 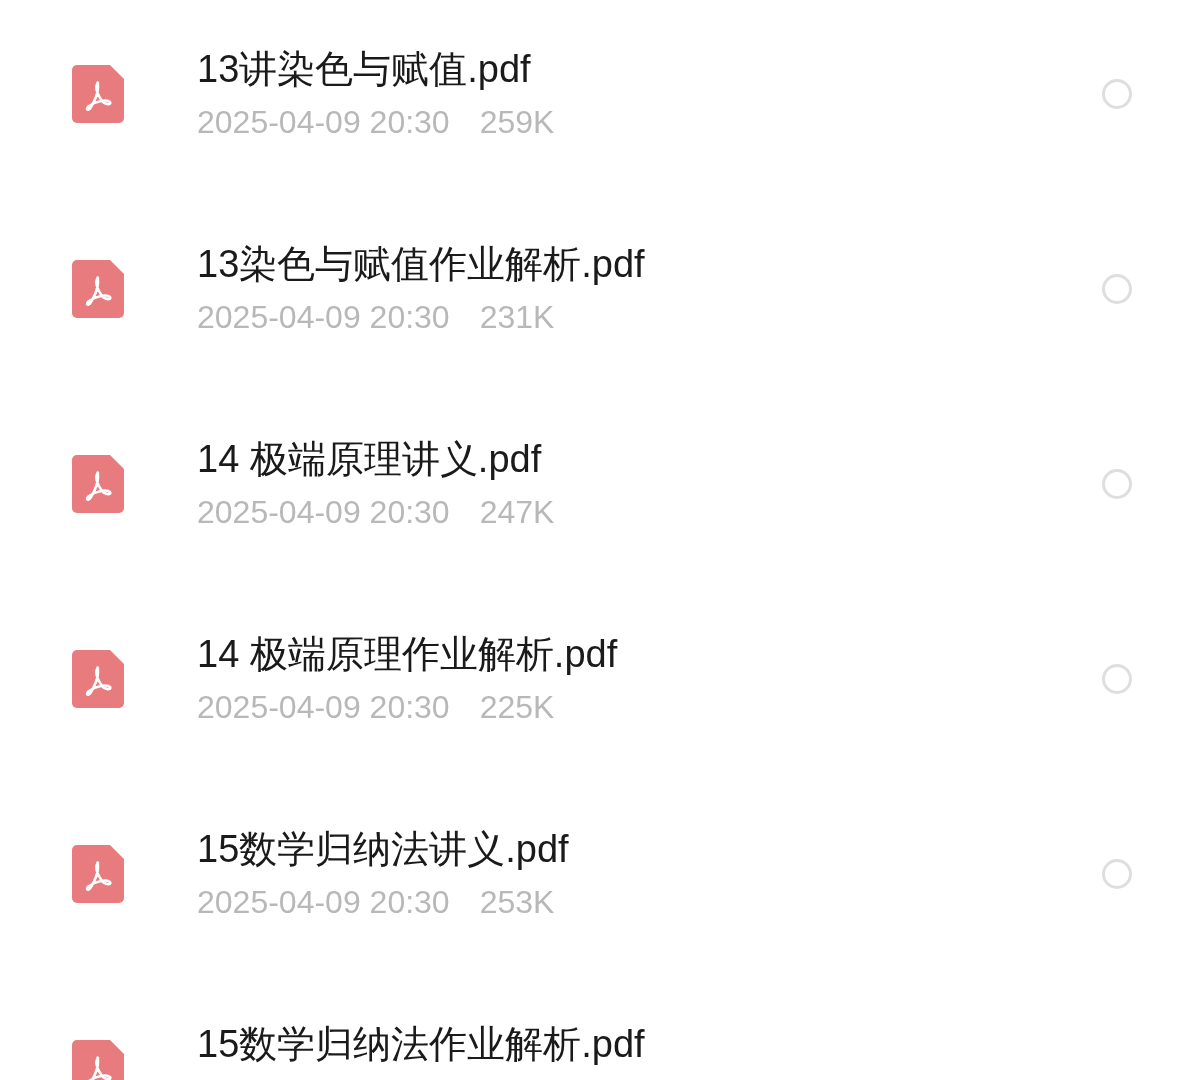 I want to click on file-name: 14 极端原理讲义.pdf, so click(x=369, y=459).